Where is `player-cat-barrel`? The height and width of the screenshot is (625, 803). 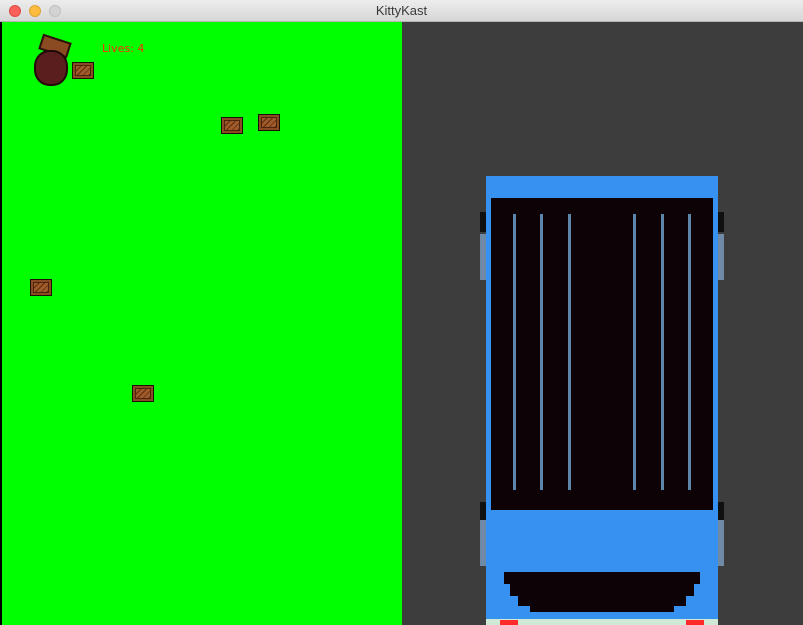
player-cat-barrel is located at coordinates (54, 61).